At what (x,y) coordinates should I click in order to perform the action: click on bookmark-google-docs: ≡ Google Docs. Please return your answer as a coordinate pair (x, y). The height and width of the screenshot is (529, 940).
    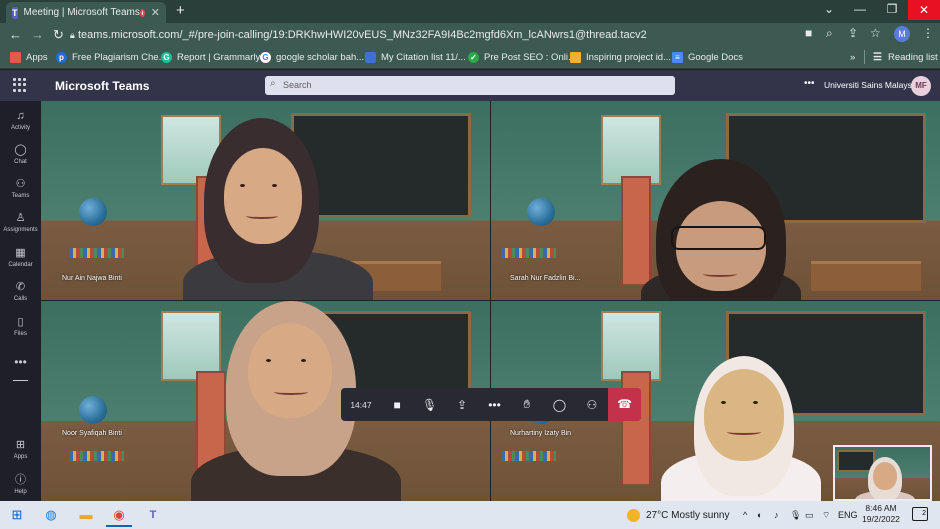
    Looking at the image, I should click on (707, 57).